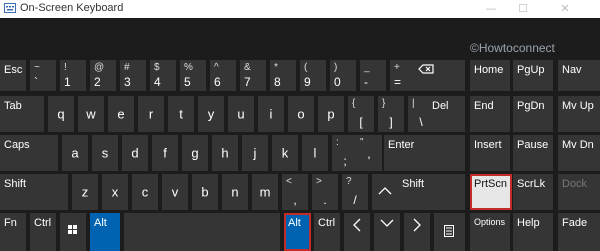 This screenshot has height=251, width=600. I want to click on key-q: q, so click(61, 114).